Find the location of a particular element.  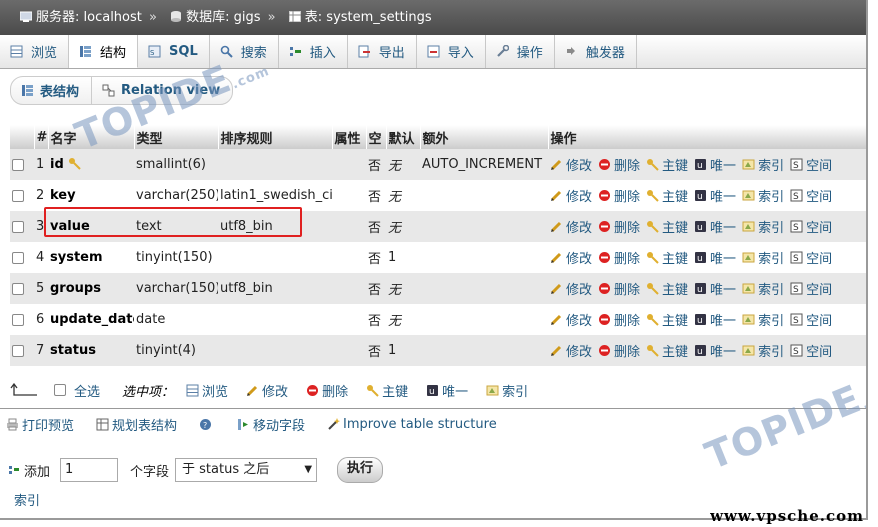

tab-structure: 结构 is located at coordinates (104, 51).